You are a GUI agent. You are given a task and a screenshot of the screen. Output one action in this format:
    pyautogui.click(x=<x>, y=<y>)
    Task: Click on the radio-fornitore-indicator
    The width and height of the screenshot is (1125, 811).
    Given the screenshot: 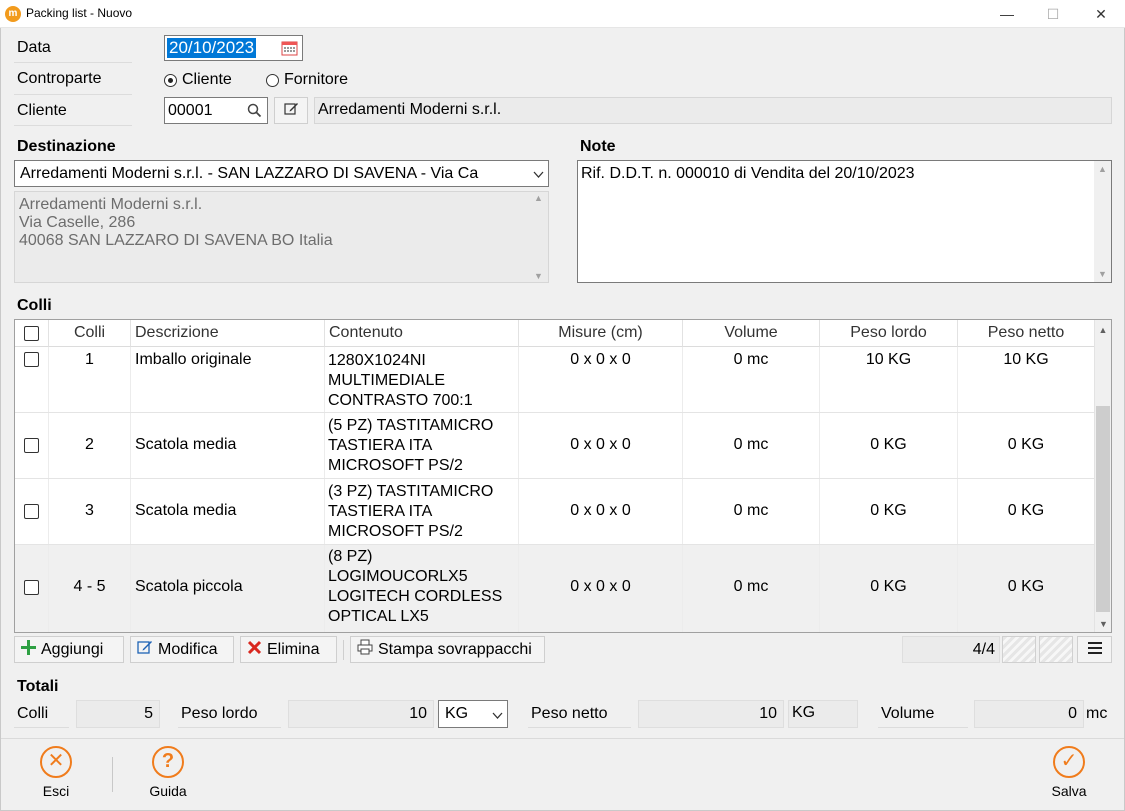 What is the action you would take?
    pyautogui.click(x=272, y=80)
    